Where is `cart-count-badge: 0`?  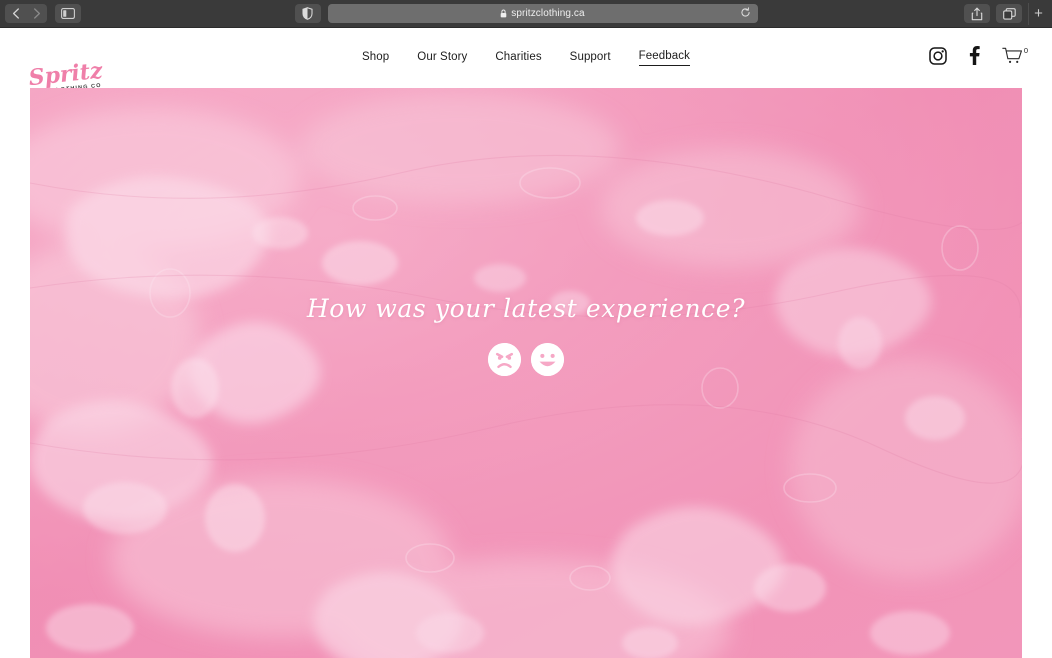
cart-count-badge: 0 is located at coordinates (1025, 50).